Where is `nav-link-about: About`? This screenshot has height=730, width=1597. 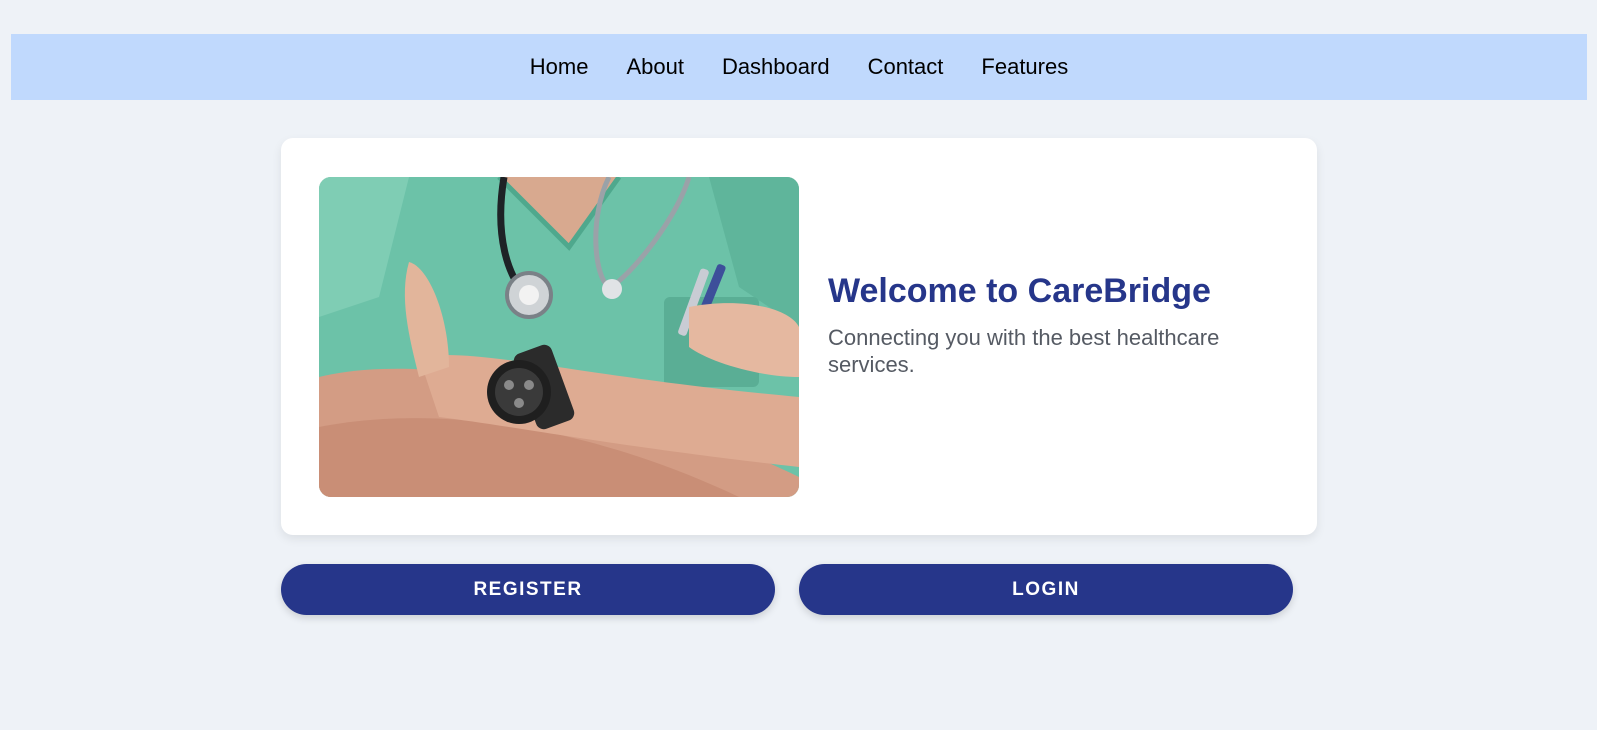 nav-link-about: About is located at coordinates (655, 67).